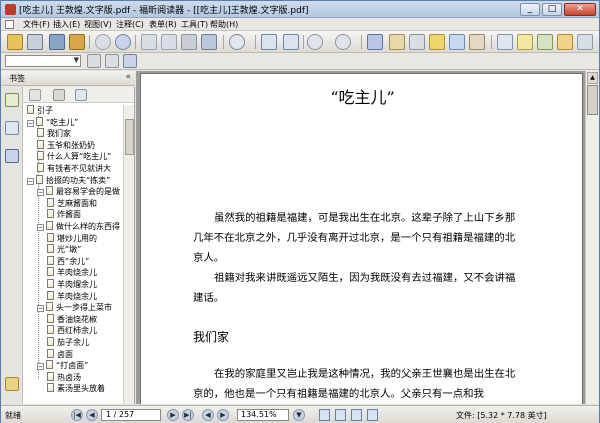 Image resolution: width=600 pixels, height=423 pixels. Describe the element at coordinates (103, 42) in the screenshot. I see `first-page-icon` at that location.